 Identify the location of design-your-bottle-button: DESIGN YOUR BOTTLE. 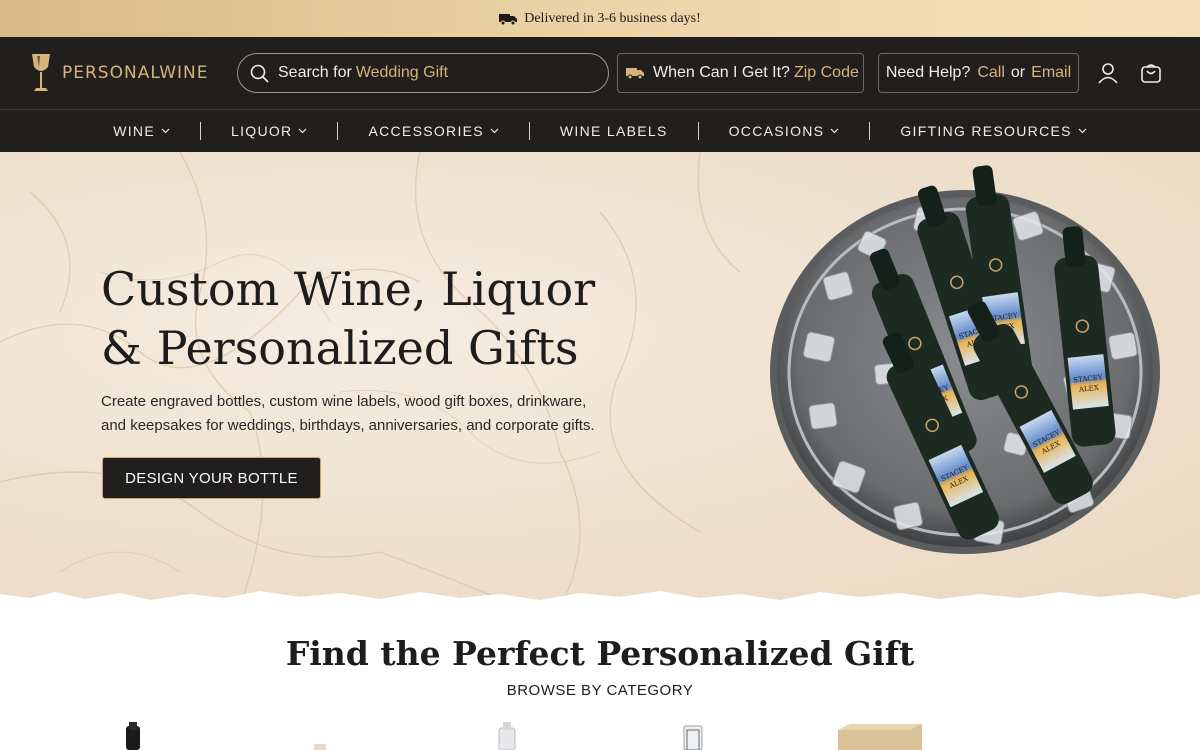
(211, 478).